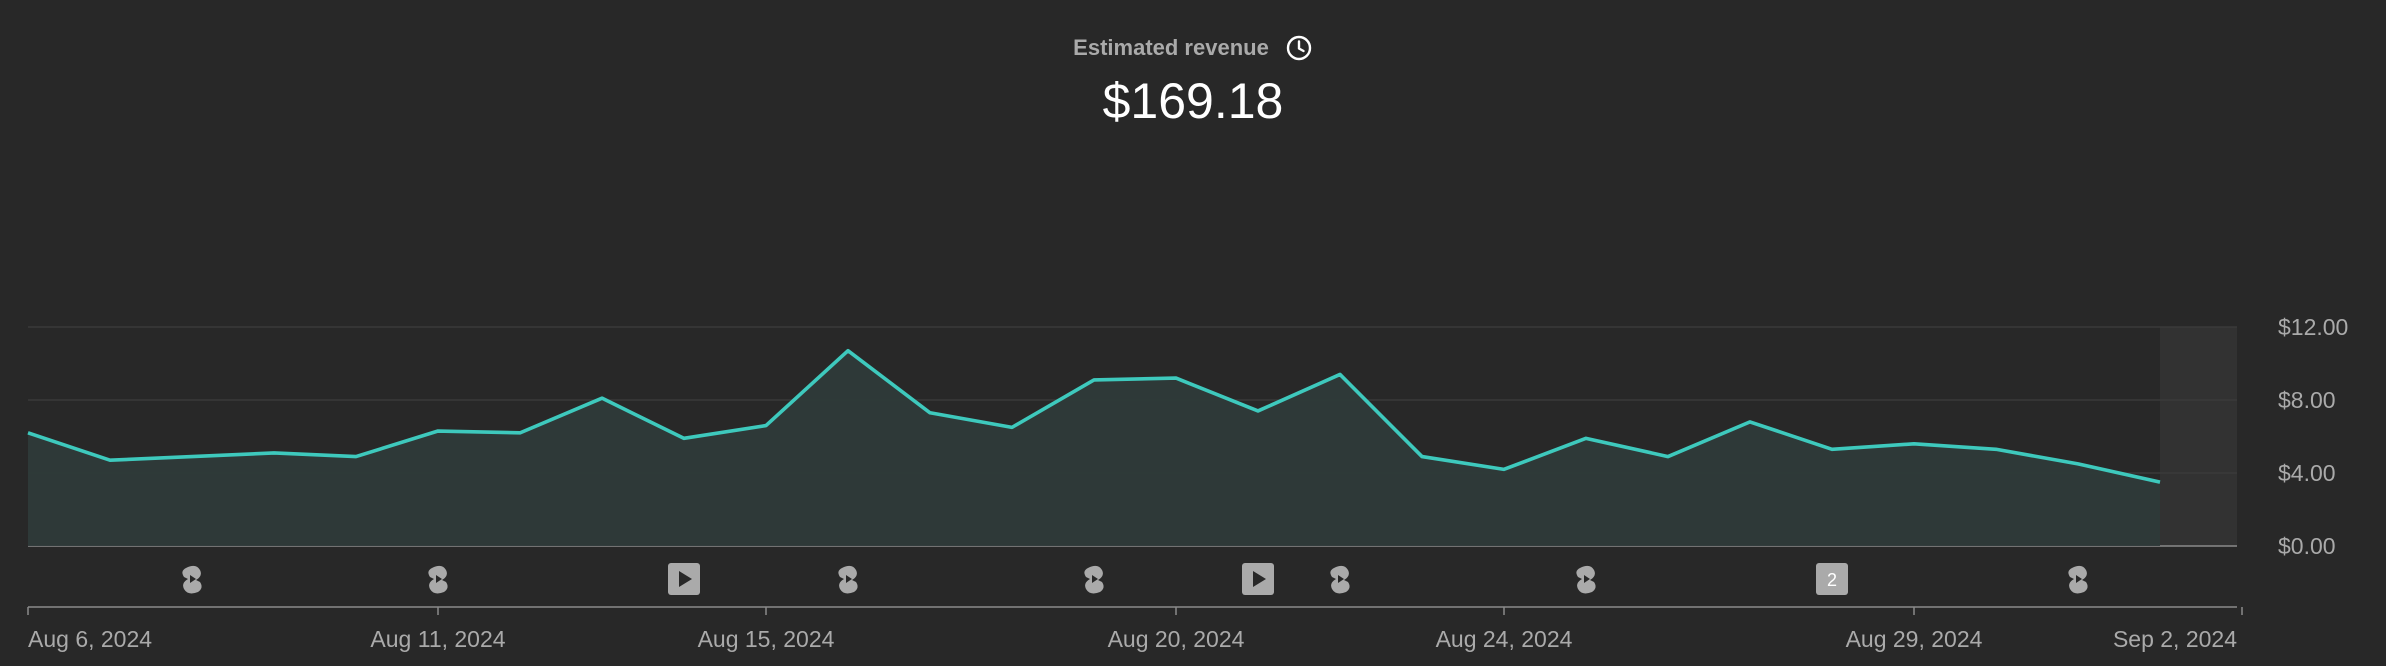 The width and height of the screenshot is (2386, 666). I want to click on y-tick-label: $12.00, so click(2313, 327).